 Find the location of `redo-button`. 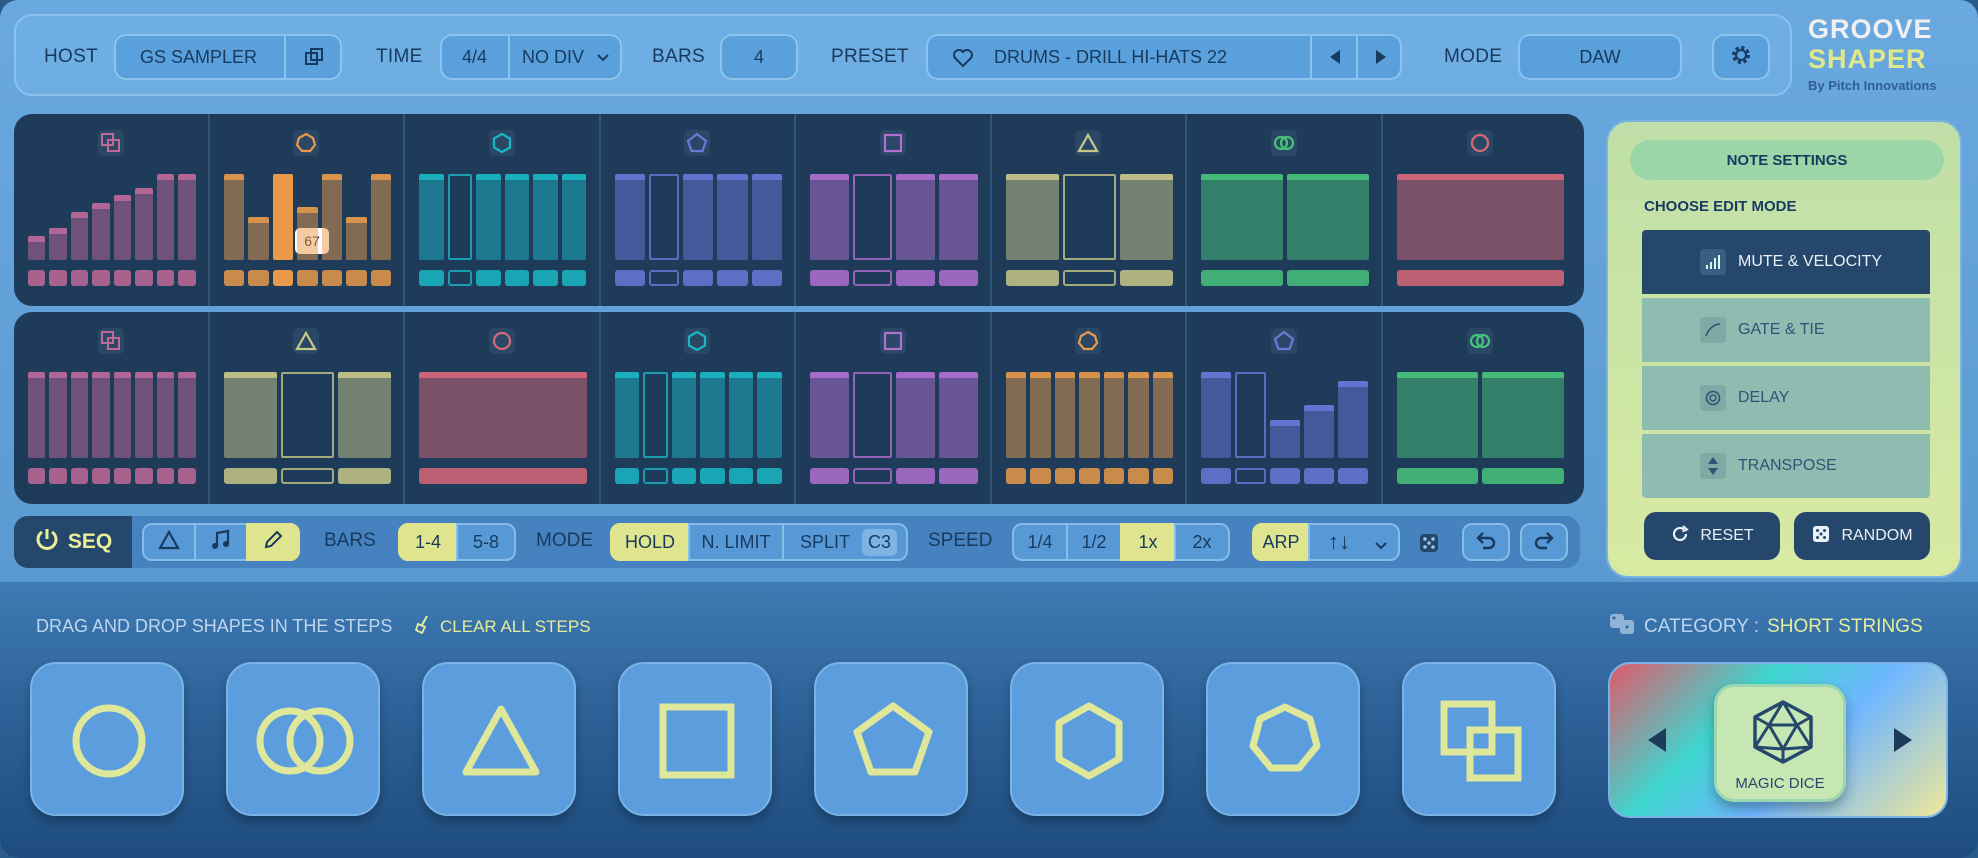

redo-button is located at coordinates (1544, 542).